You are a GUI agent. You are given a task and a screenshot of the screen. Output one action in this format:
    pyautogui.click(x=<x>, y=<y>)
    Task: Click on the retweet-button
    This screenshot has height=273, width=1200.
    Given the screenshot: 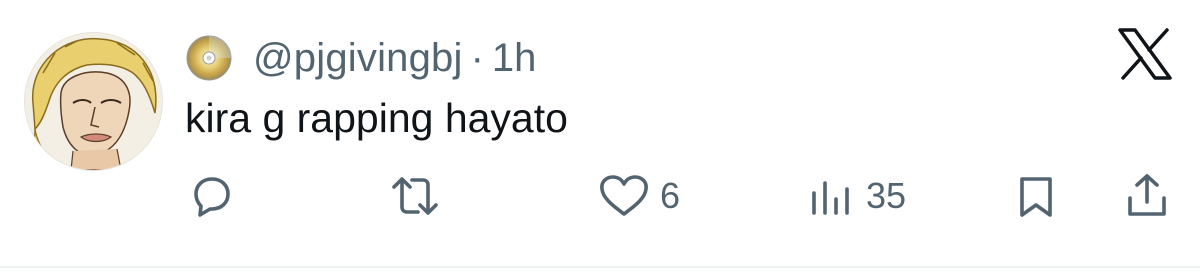 What is the action you would take?
    pyautogui.click(x=415, y=196)
    